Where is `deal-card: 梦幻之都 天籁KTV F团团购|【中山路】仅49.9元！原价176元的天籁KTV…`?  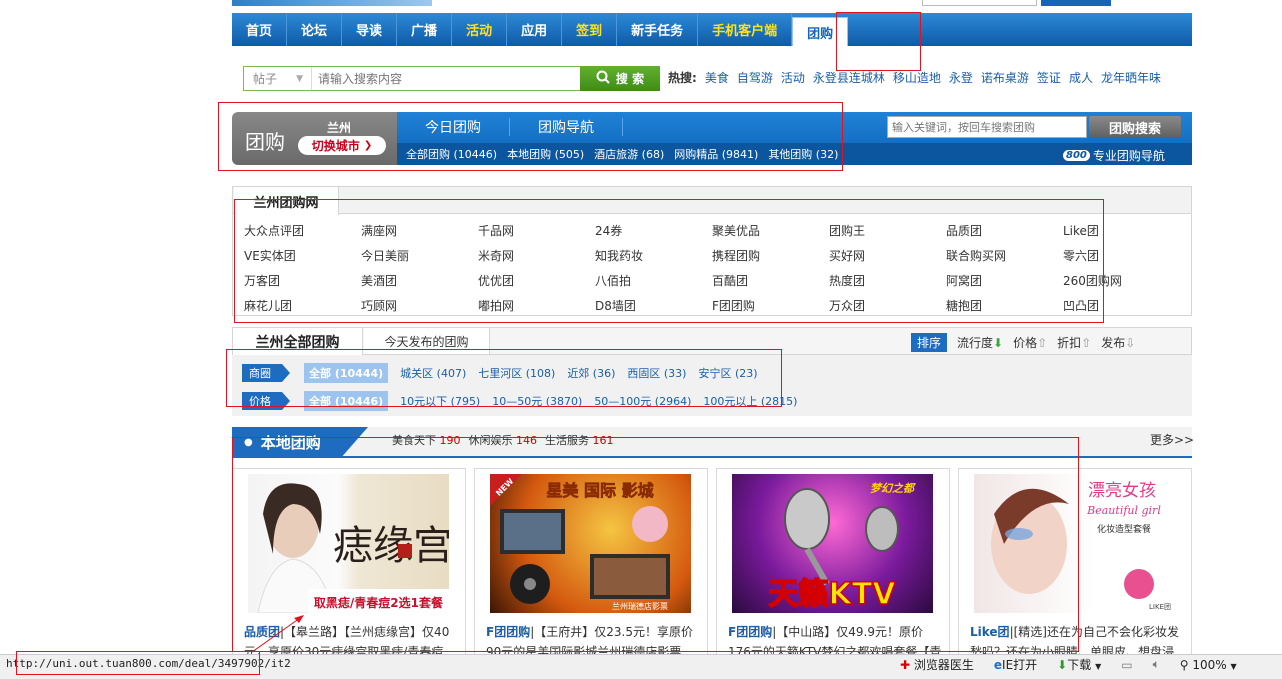 deal-card: 梦幻之都 天籁KTV F团团购|【中山路】仅49.9元！原价176元的天籁KTV… is located at coordinates (833, 563).